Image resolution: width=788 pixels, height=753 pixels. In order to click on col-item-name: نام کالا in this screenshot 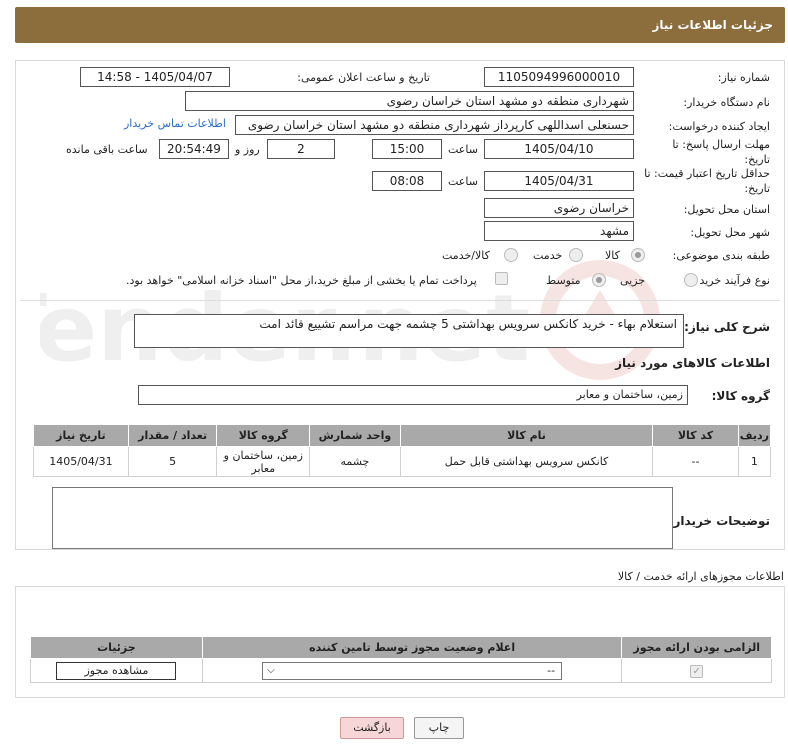, I will do `click(526, 435)`.